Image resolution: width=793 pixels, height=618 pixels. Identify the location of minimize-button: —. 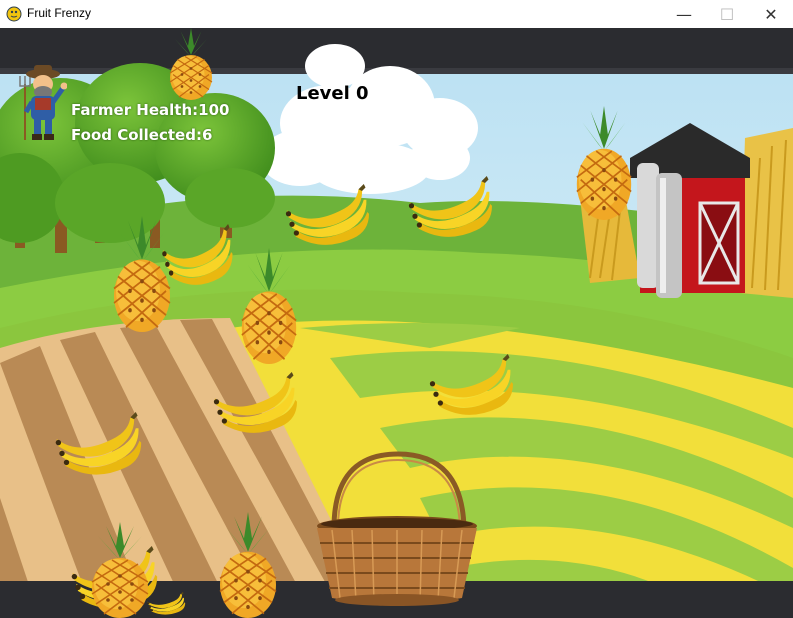
(684, 14).